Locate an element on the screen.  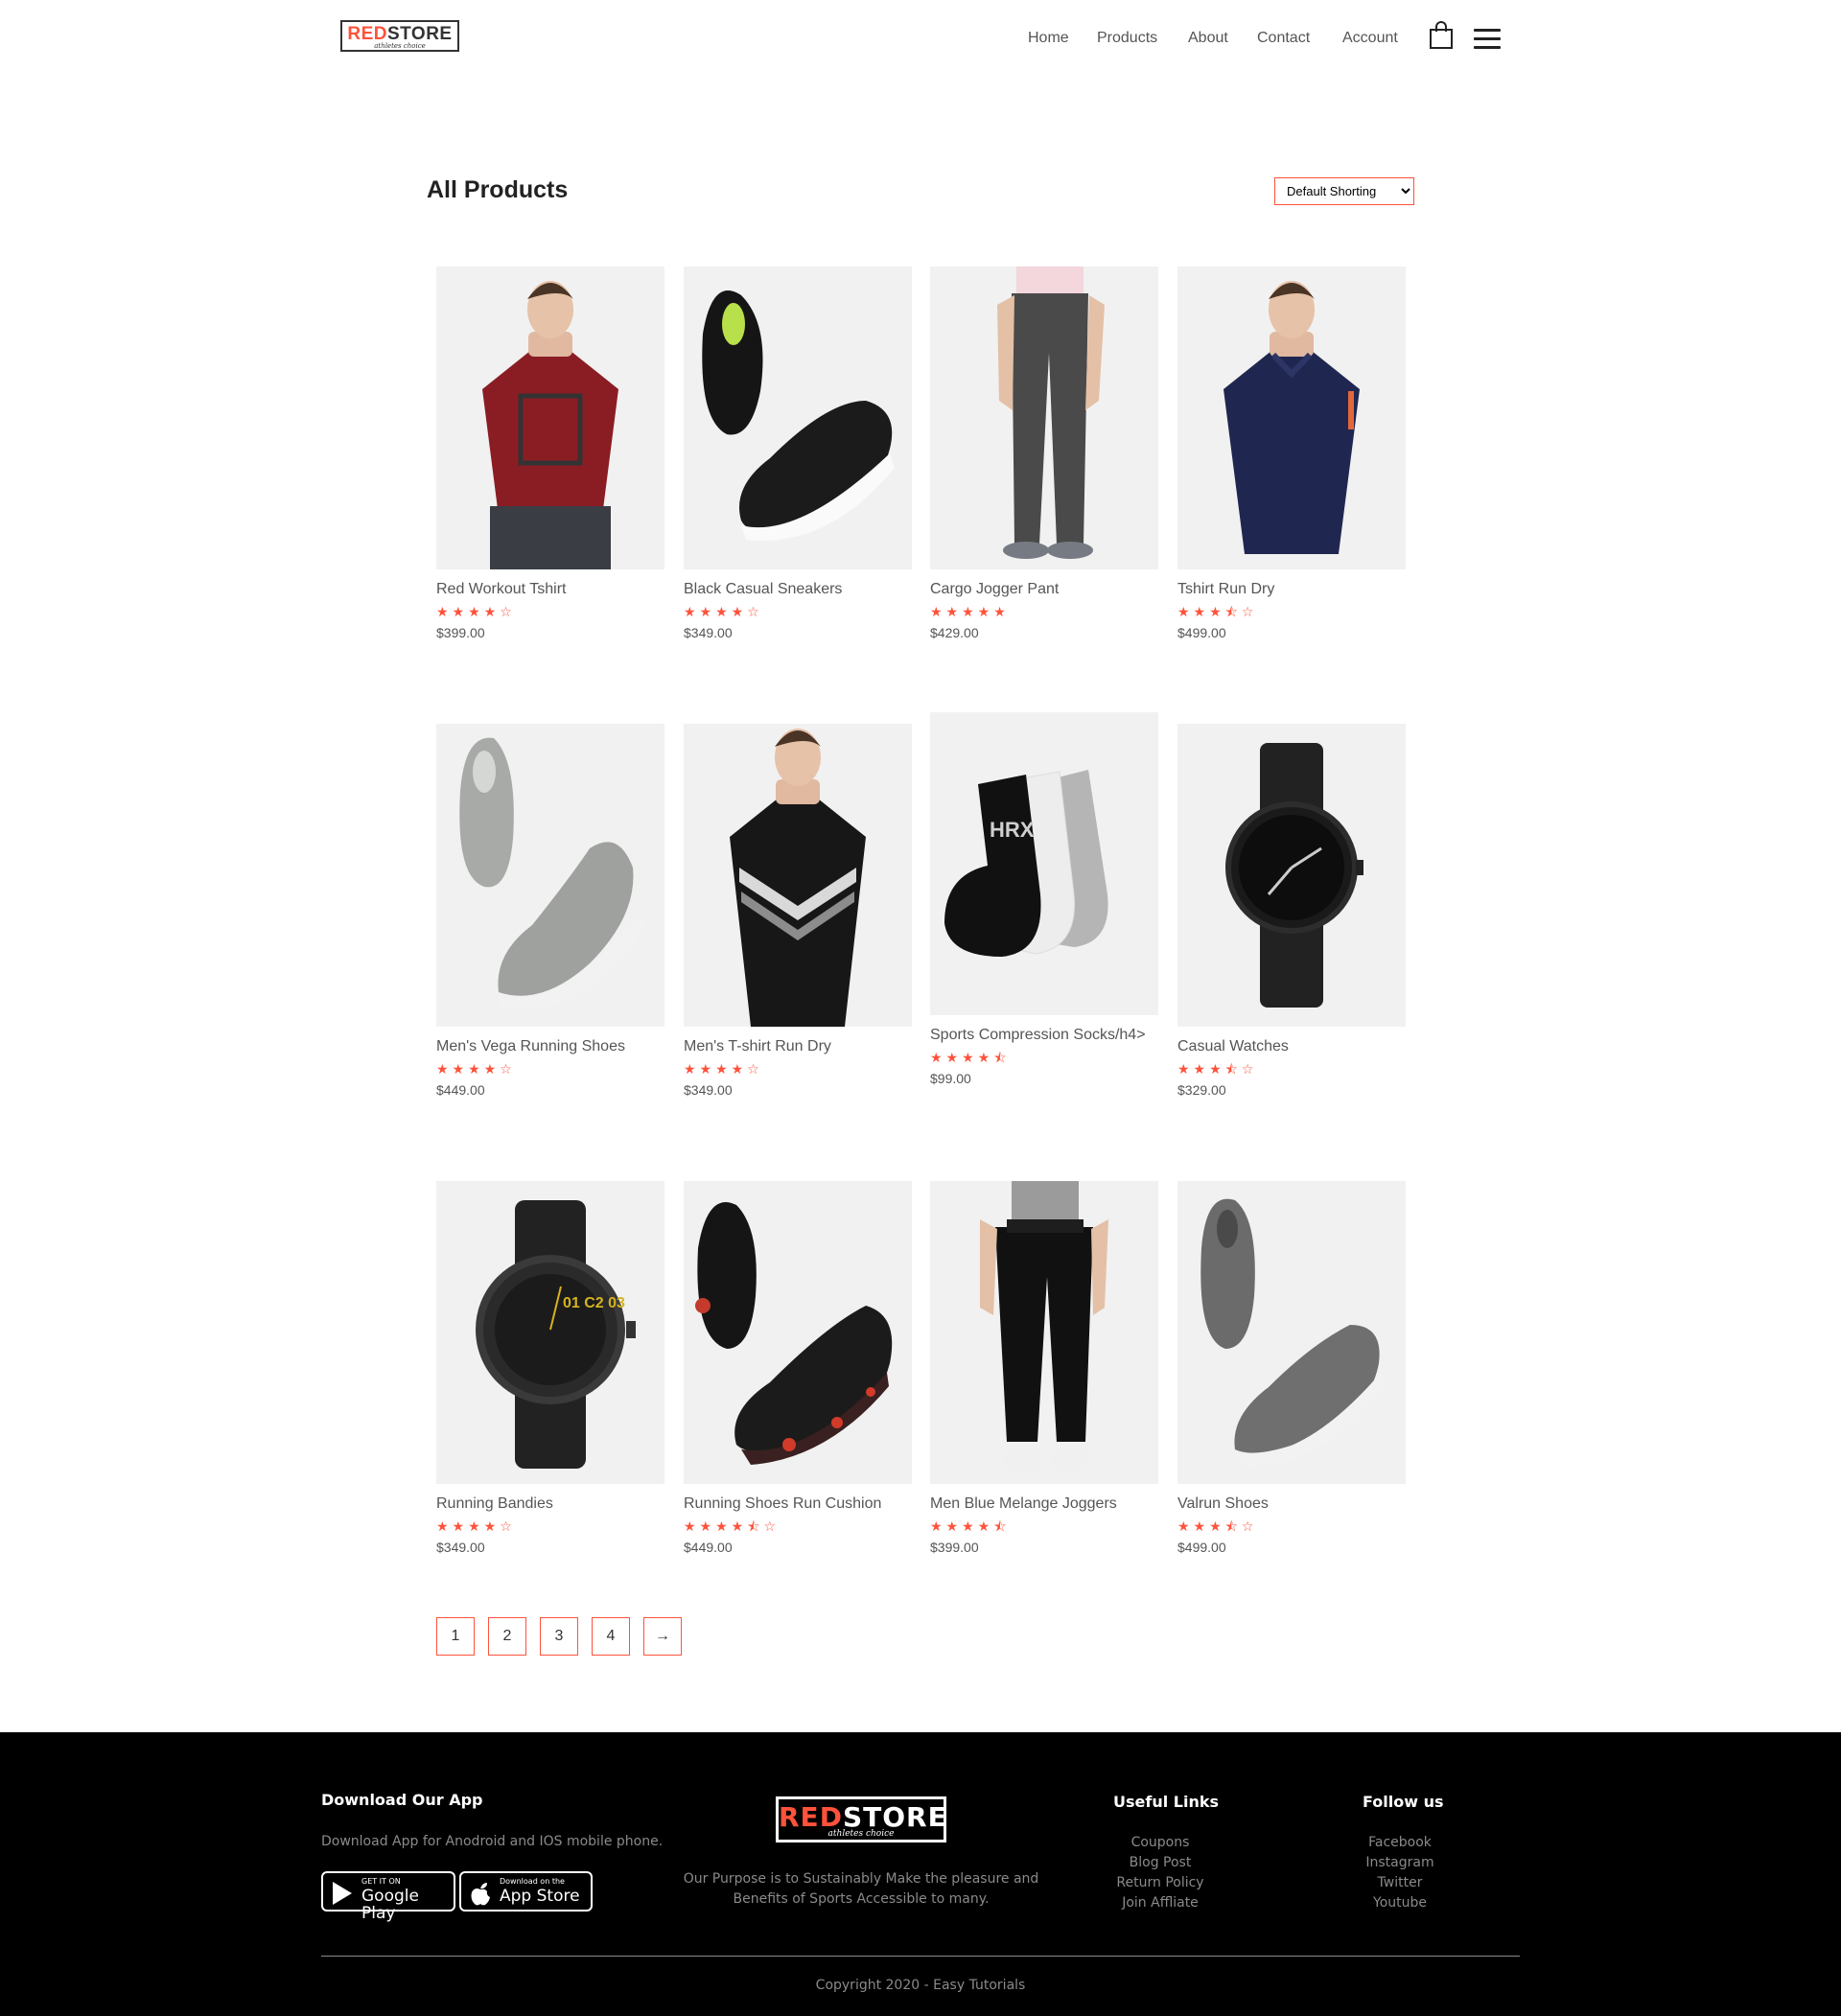
product-name: Black Casual Sneakers is located at coordinates (798, 589).